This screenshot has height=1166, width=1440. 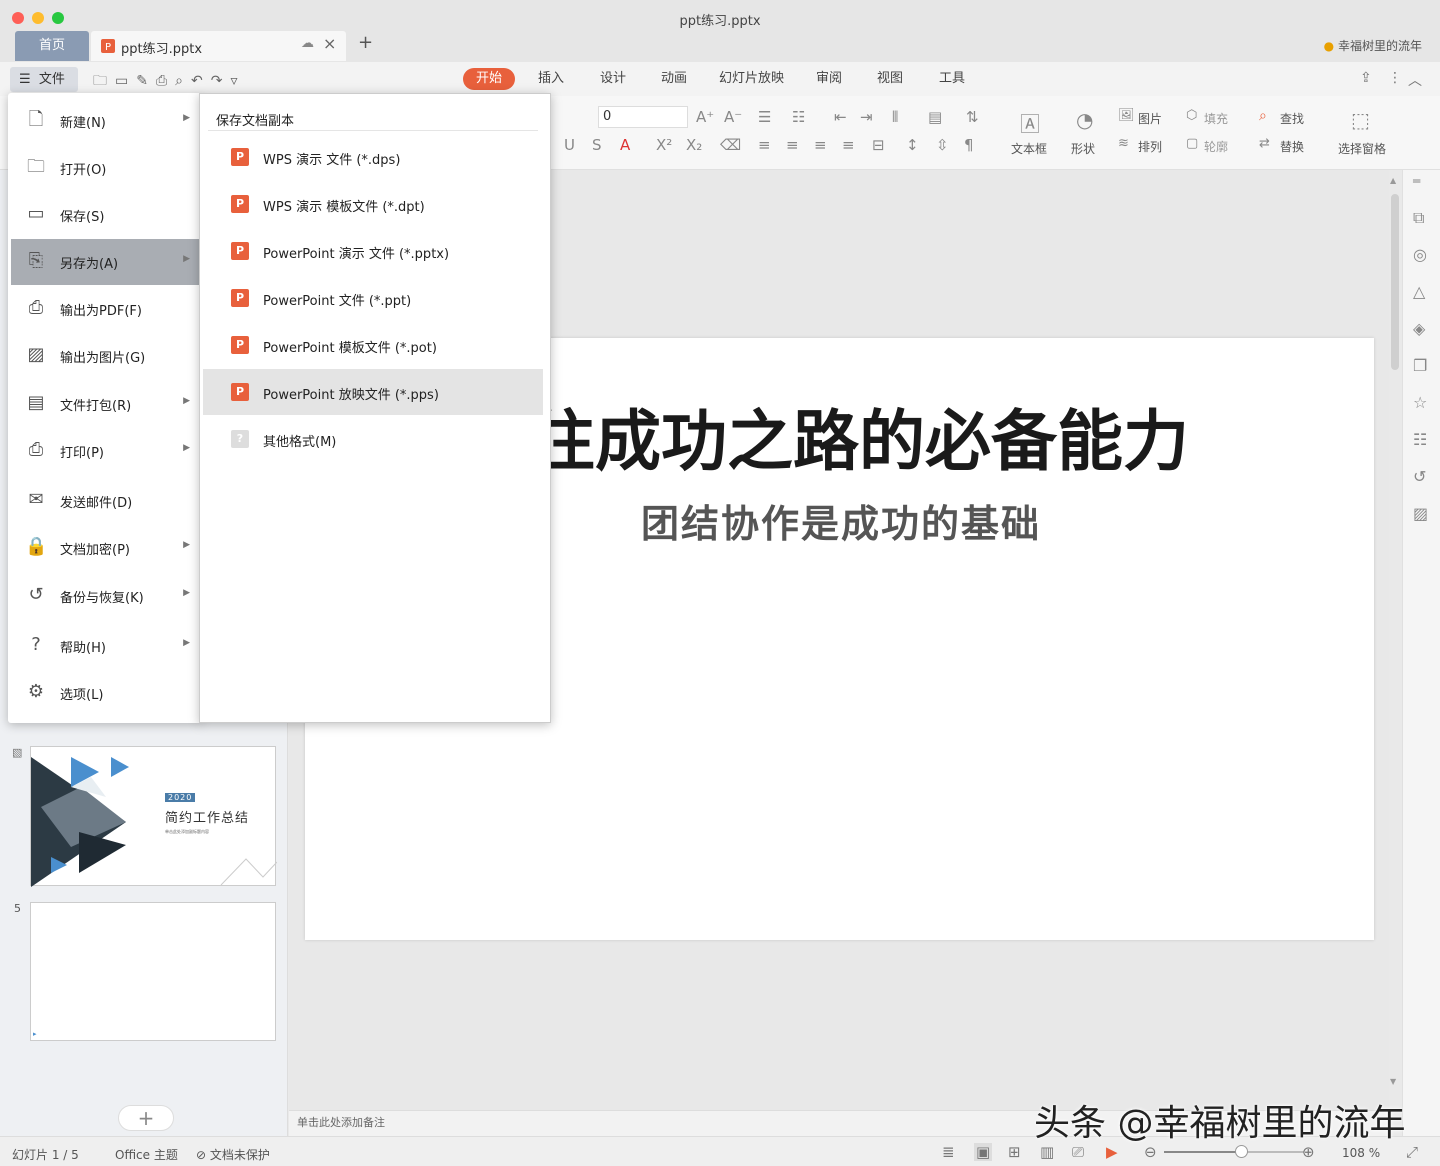 What do you see at coordinates (983, 1152) in the screenshot?
I see `normal-view-icon: ▣` at bounding box center [983, 1152].